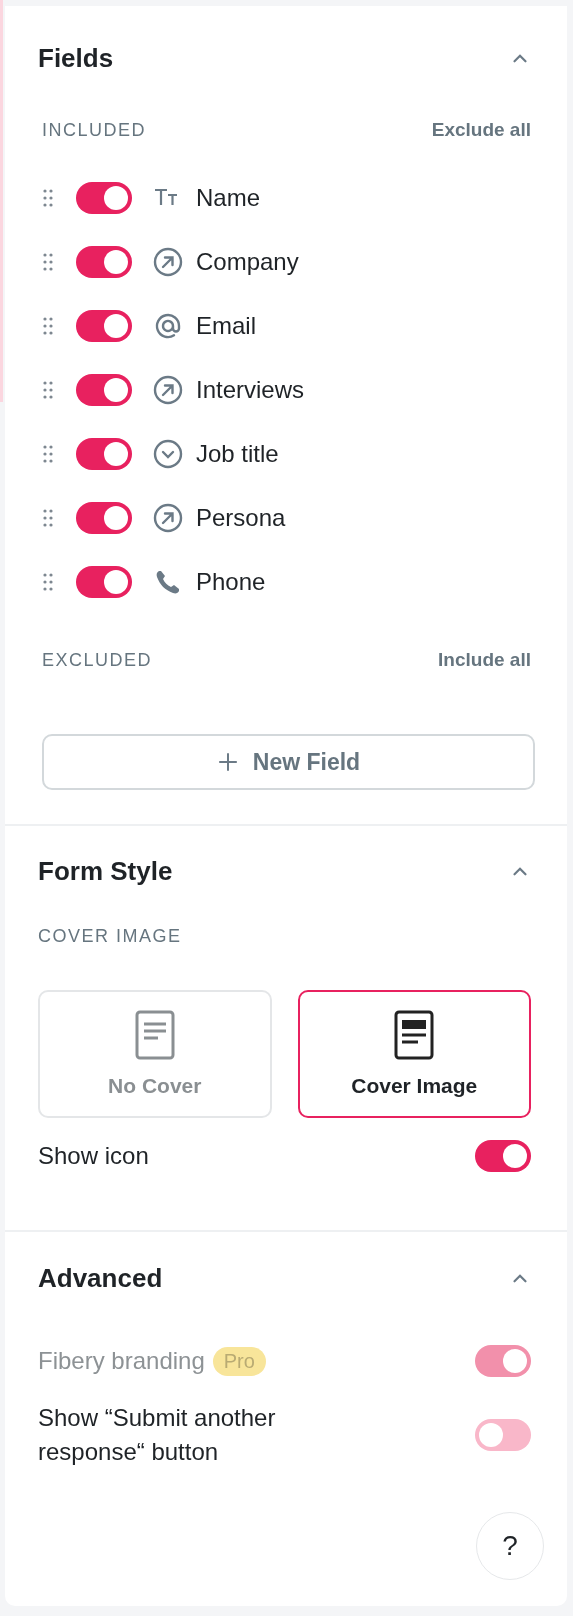 The width and height of the screenshot is (573, 1616). What do you see at coordinates (121, 1361) in the screenshot?
I see `setting-label: Fibery branding` at bounding box center [121, 1361].